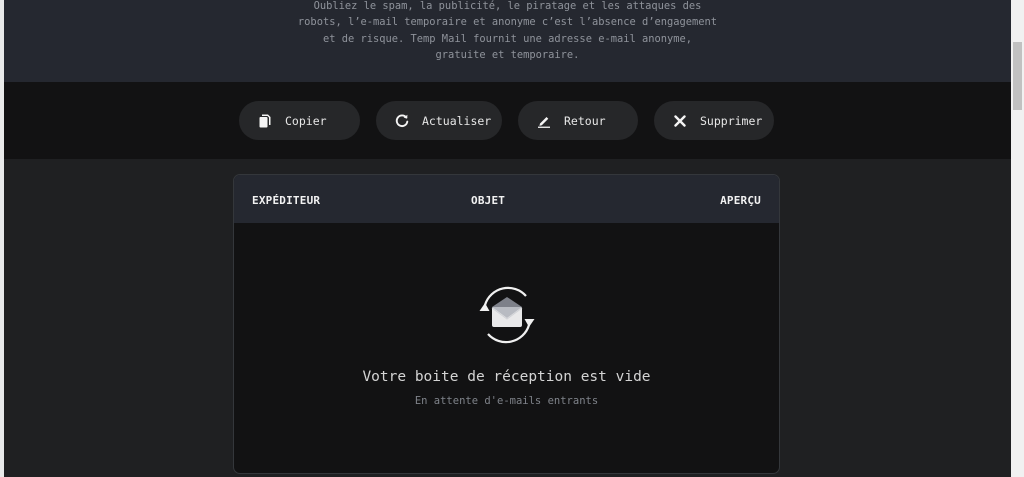  Describe the element at coordinates (286, 200) in the screenshot. I see `column-header-sender: EXPÉDITEUR` at that location.